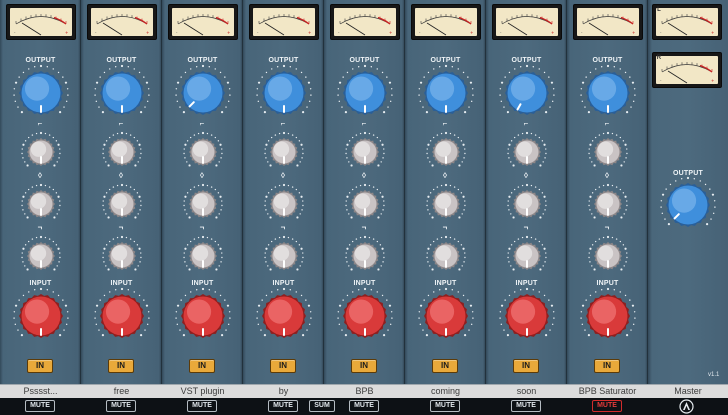  Describe the element at coordinates (659, 58) in the screenshot. I see `meter-right-label: R` at that location.